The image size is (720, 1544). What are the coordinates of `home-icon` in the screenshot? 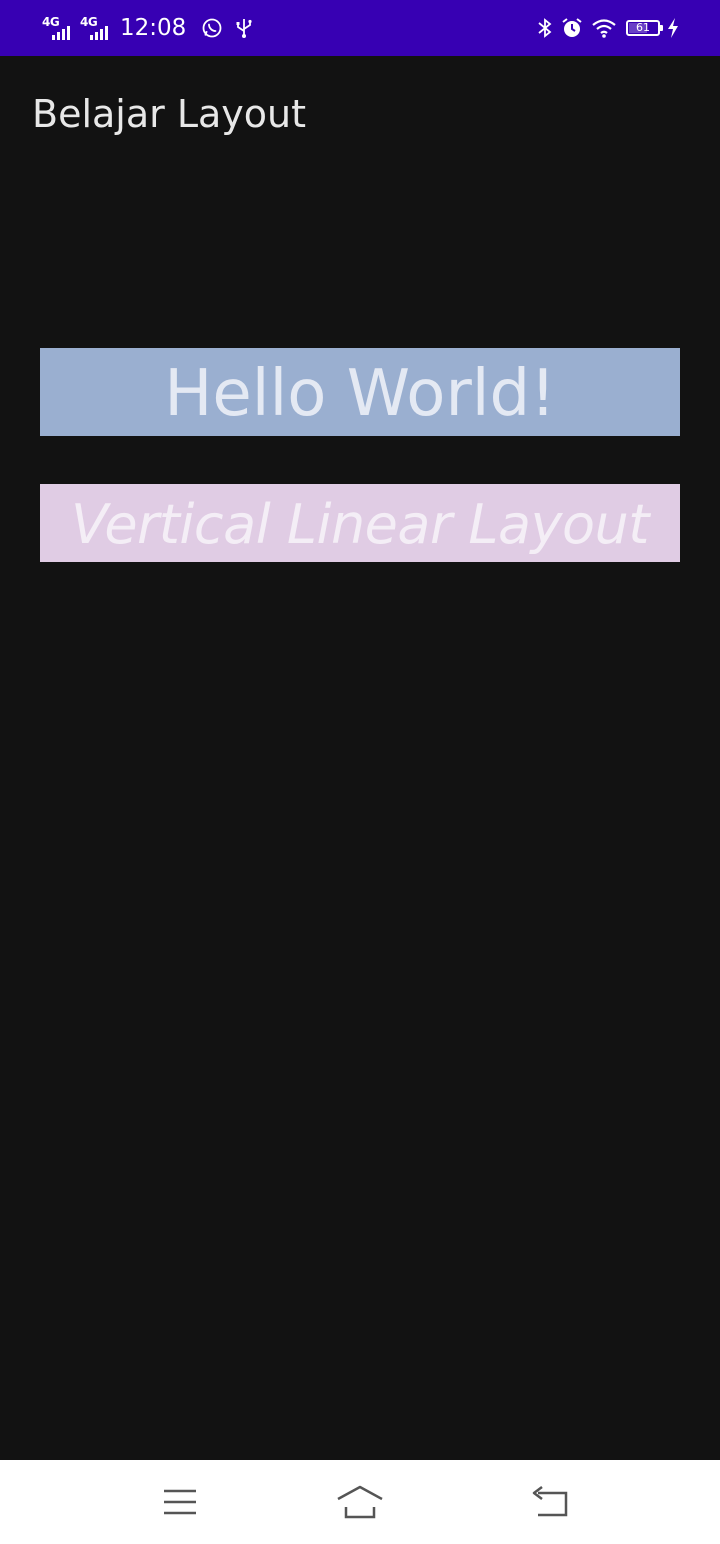 It's located at (360, 1502).